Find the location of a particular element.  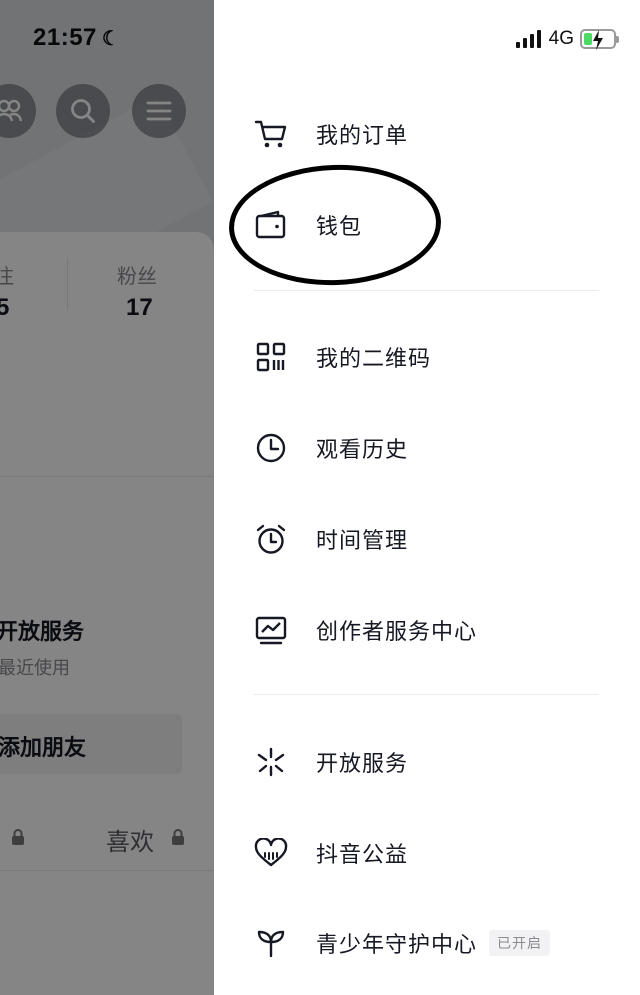

menu-label: 我的订单 is located at coordinates (362, 136).